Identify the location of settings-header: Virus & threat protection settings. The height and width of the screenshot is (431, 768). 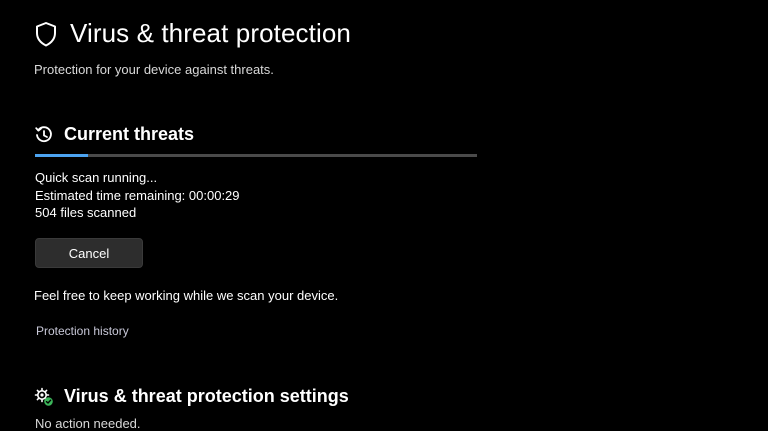
(191, 396).